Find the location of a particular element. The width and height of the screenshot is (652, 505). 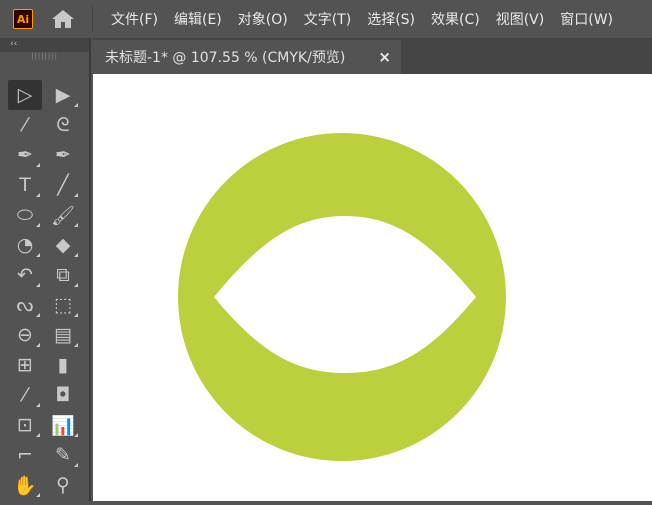

ellipse-tool-button: ⬭ is located at coordinates (25, 215).